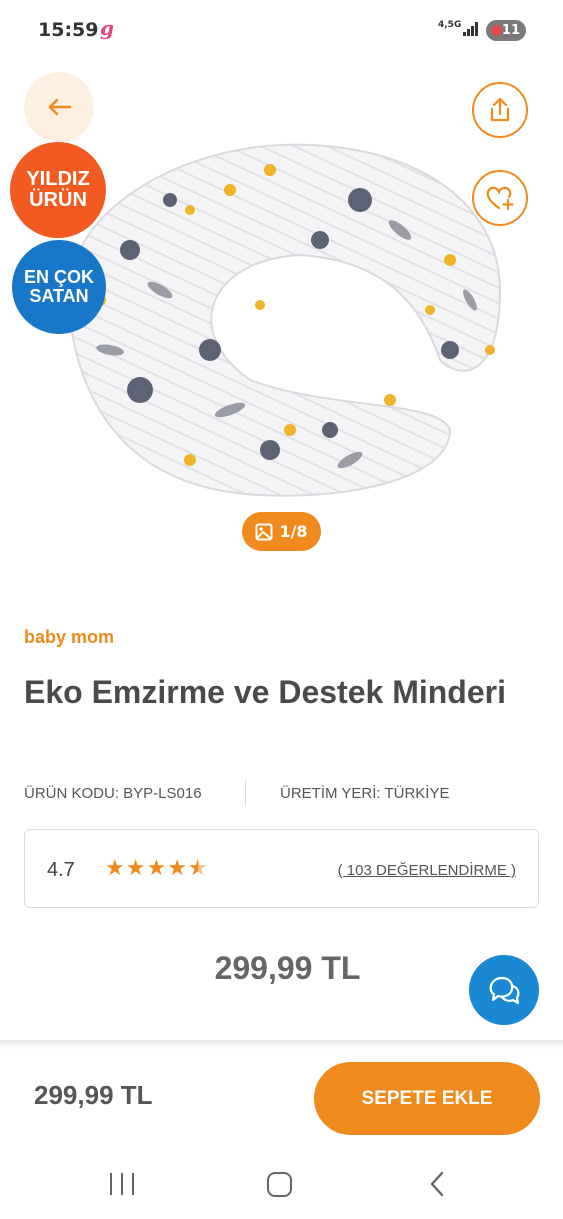  I want to click on star-product-badge: YILDIZ ÜRÜN, so click(58, 190).